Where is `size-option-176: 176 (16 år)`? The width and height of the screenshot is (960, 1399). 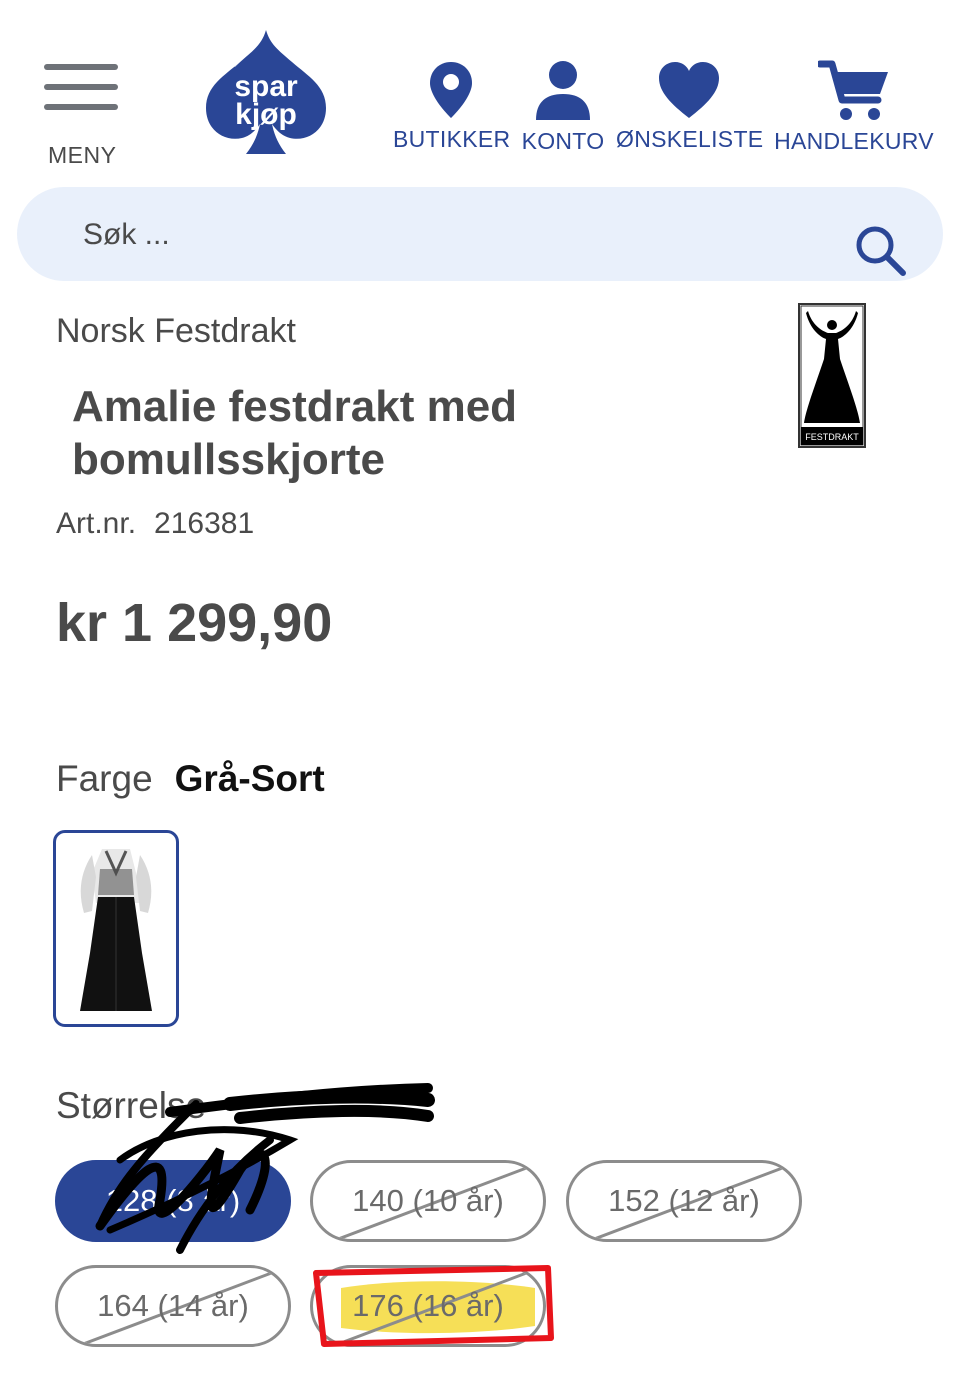 size-option-176: 176 (16 år) is located at coordinates (428, 1306).